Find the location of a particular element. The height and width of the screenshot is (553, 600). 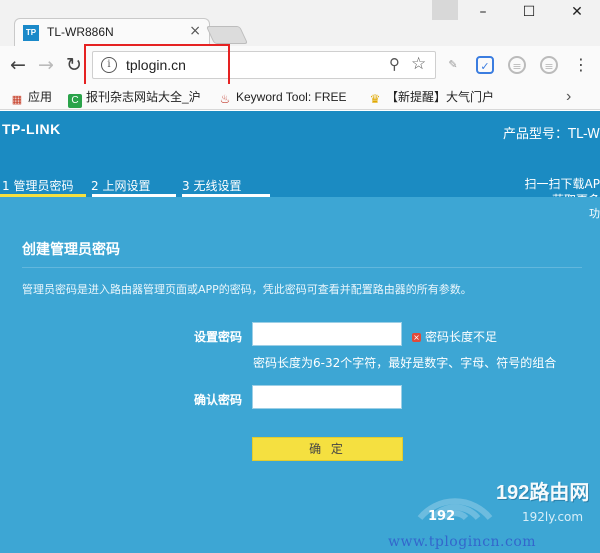

panel-title: 创建管理员密码 is located at coordinates (71, 250).